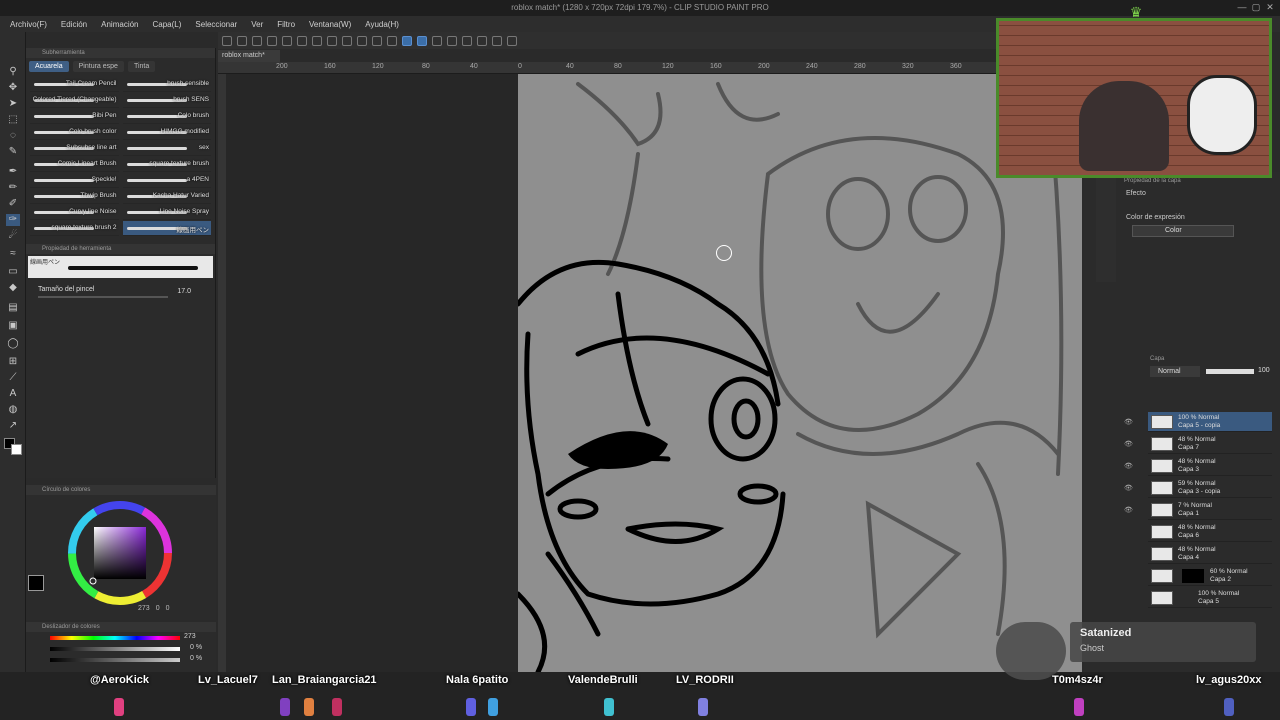 This screenshot has height=720, width=1280. I want to click on brush-item: Curvy line Noise, so click(74, 212).